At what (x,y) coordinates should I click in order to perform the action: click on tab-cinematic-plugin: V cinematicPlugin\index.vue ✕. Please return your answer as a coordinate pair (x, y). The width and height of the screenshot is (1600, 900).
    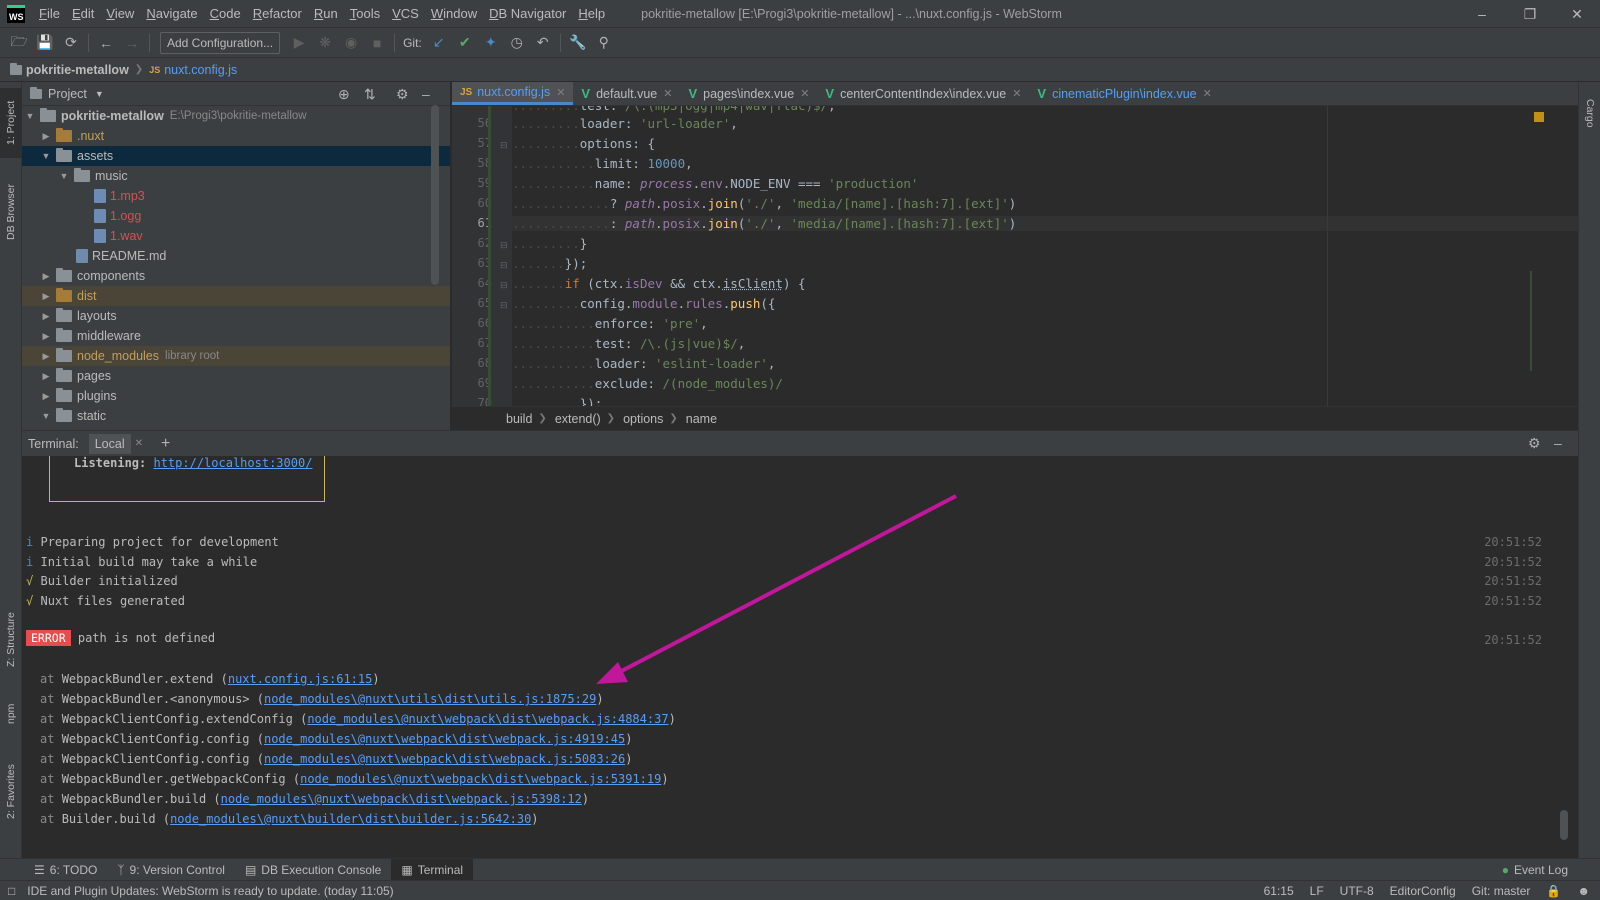
    Looking at the image, I should click on (1124, 93).